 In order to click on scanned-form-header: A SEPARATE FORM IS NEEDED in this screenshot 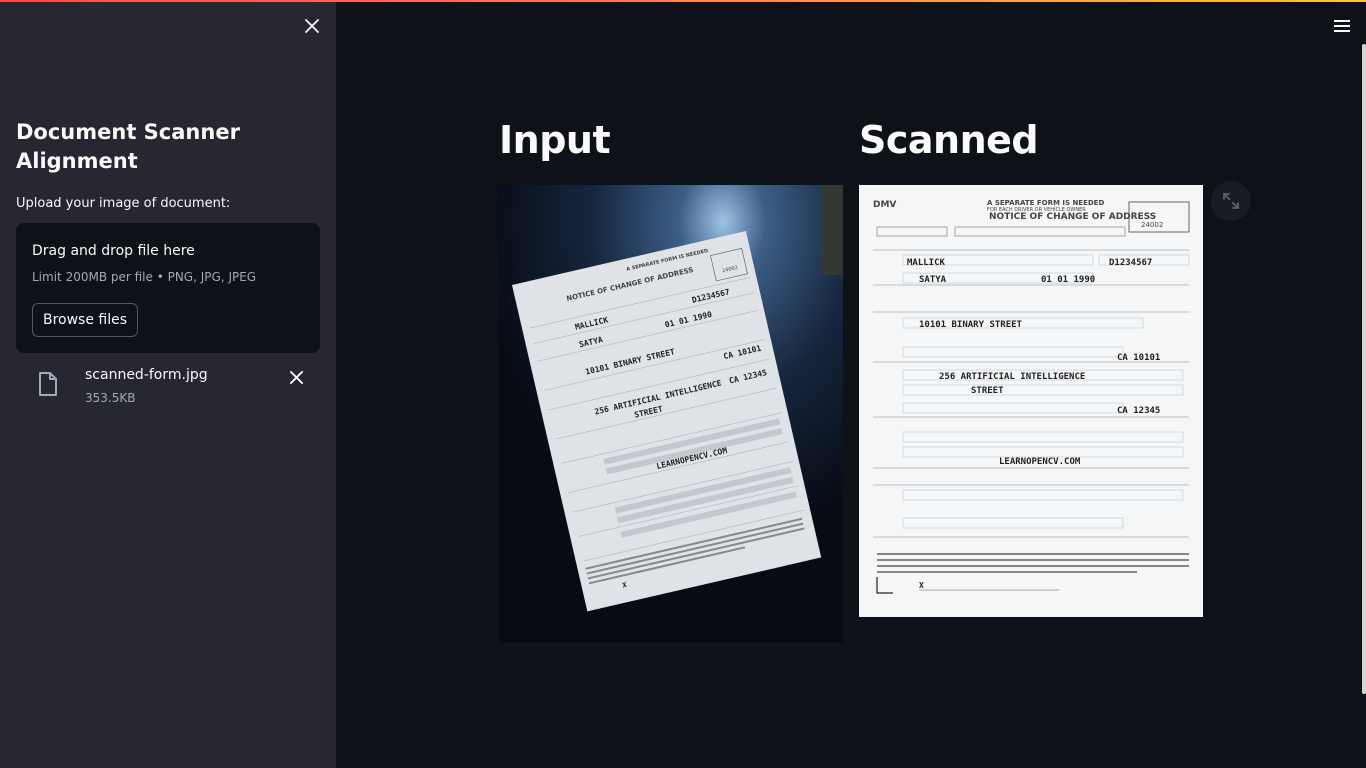, I will do `click(1045, 203)`.